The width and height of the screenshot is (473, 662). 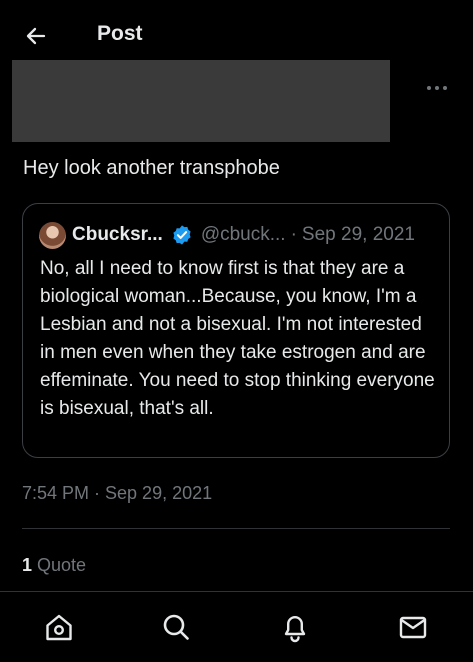 I want to click on search-icon, so click(x=176, y=627).